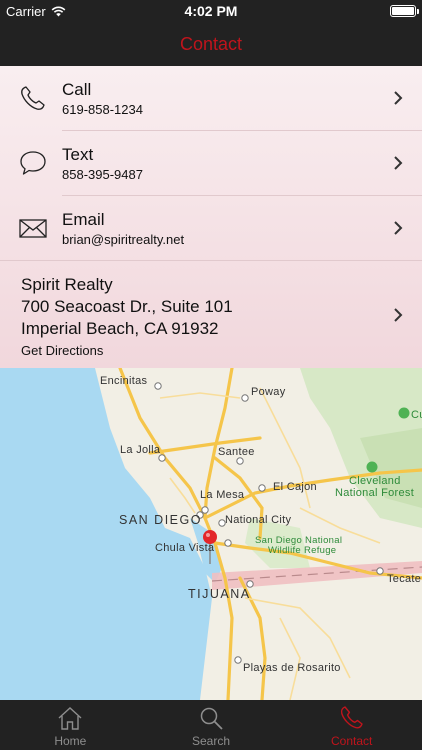  What do you see at coordinates (404, 11) in the screenshot?
I see `battery-icon` at bounding box center [404, 11].